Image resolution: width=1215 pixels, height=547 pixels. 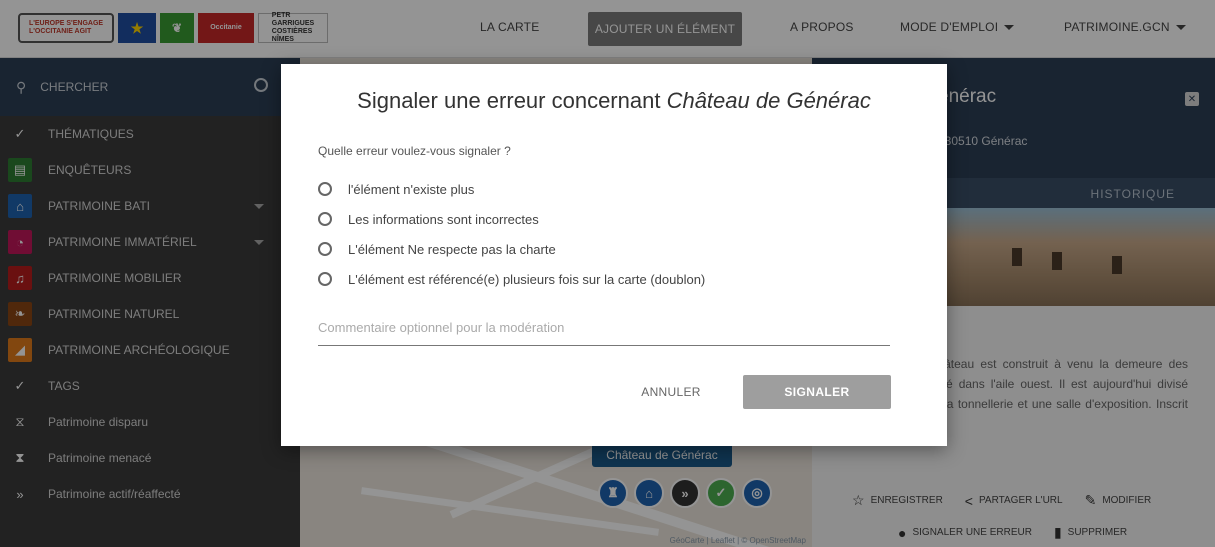 I want to click on error-option: L'élément Ne respecte pas la charte, so click(x=511, y=249).